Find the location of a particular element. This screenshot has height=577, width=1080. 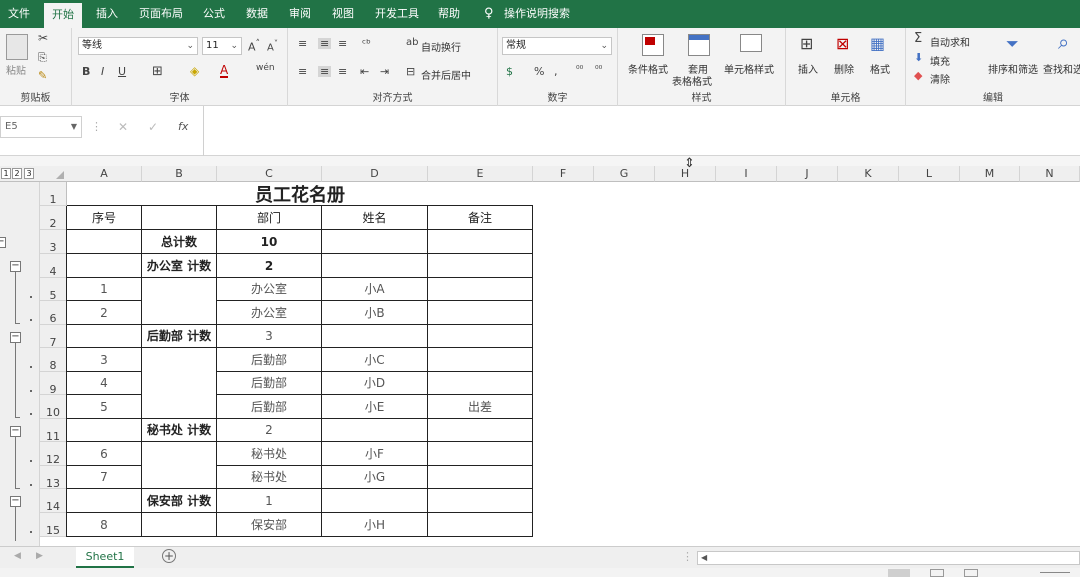

name-cell: 小F is located at coordinates (375, 454).